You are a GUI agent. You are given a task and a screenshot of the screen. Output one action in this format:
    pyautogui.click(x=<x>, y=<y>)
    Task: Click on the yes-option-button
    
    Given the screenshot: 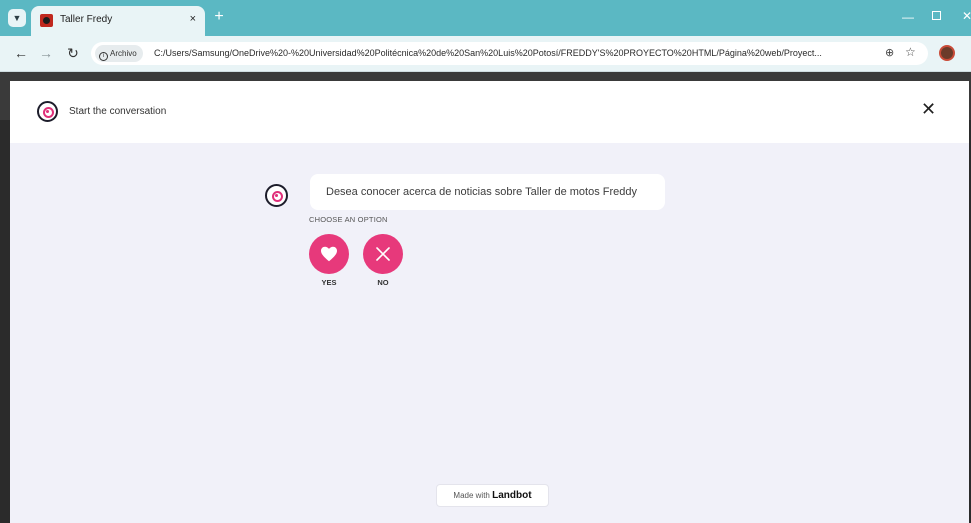 What is the action you would take?
    pyautogui.click(x=329, y=254)
    